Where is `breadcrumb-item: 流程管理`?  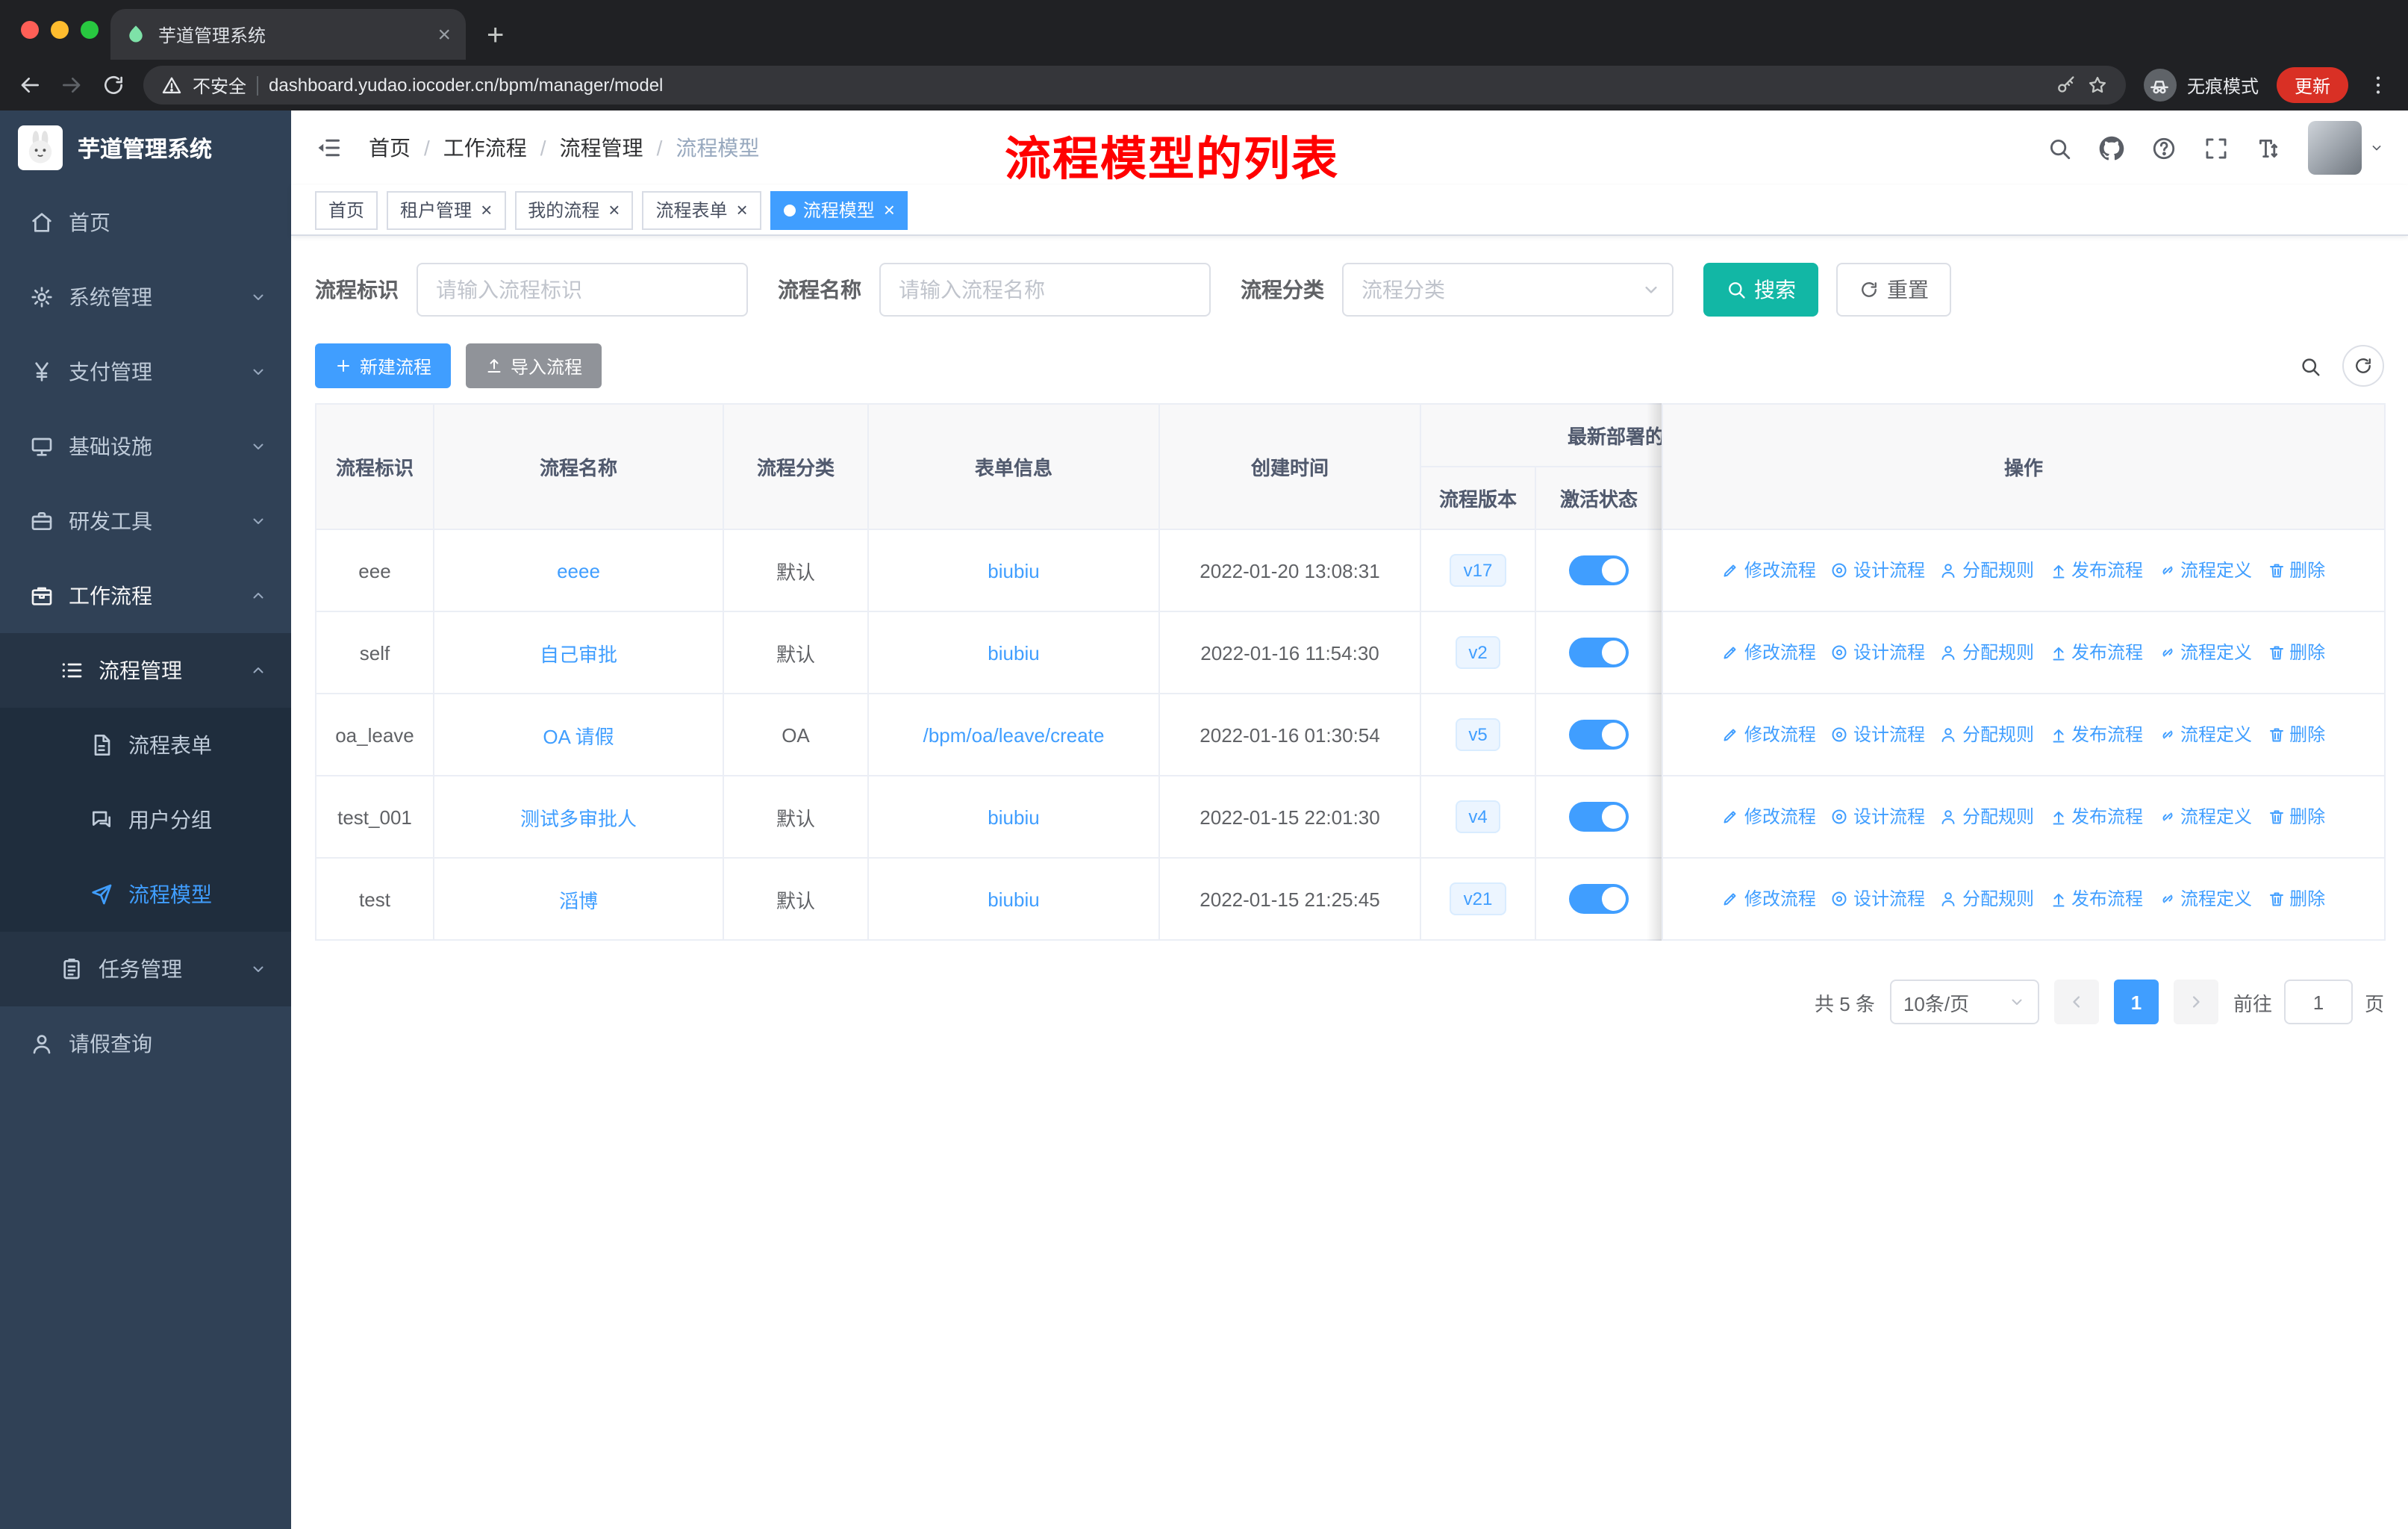
breadcrumb-item: 流程管理 is located at coordinates (601, 148).